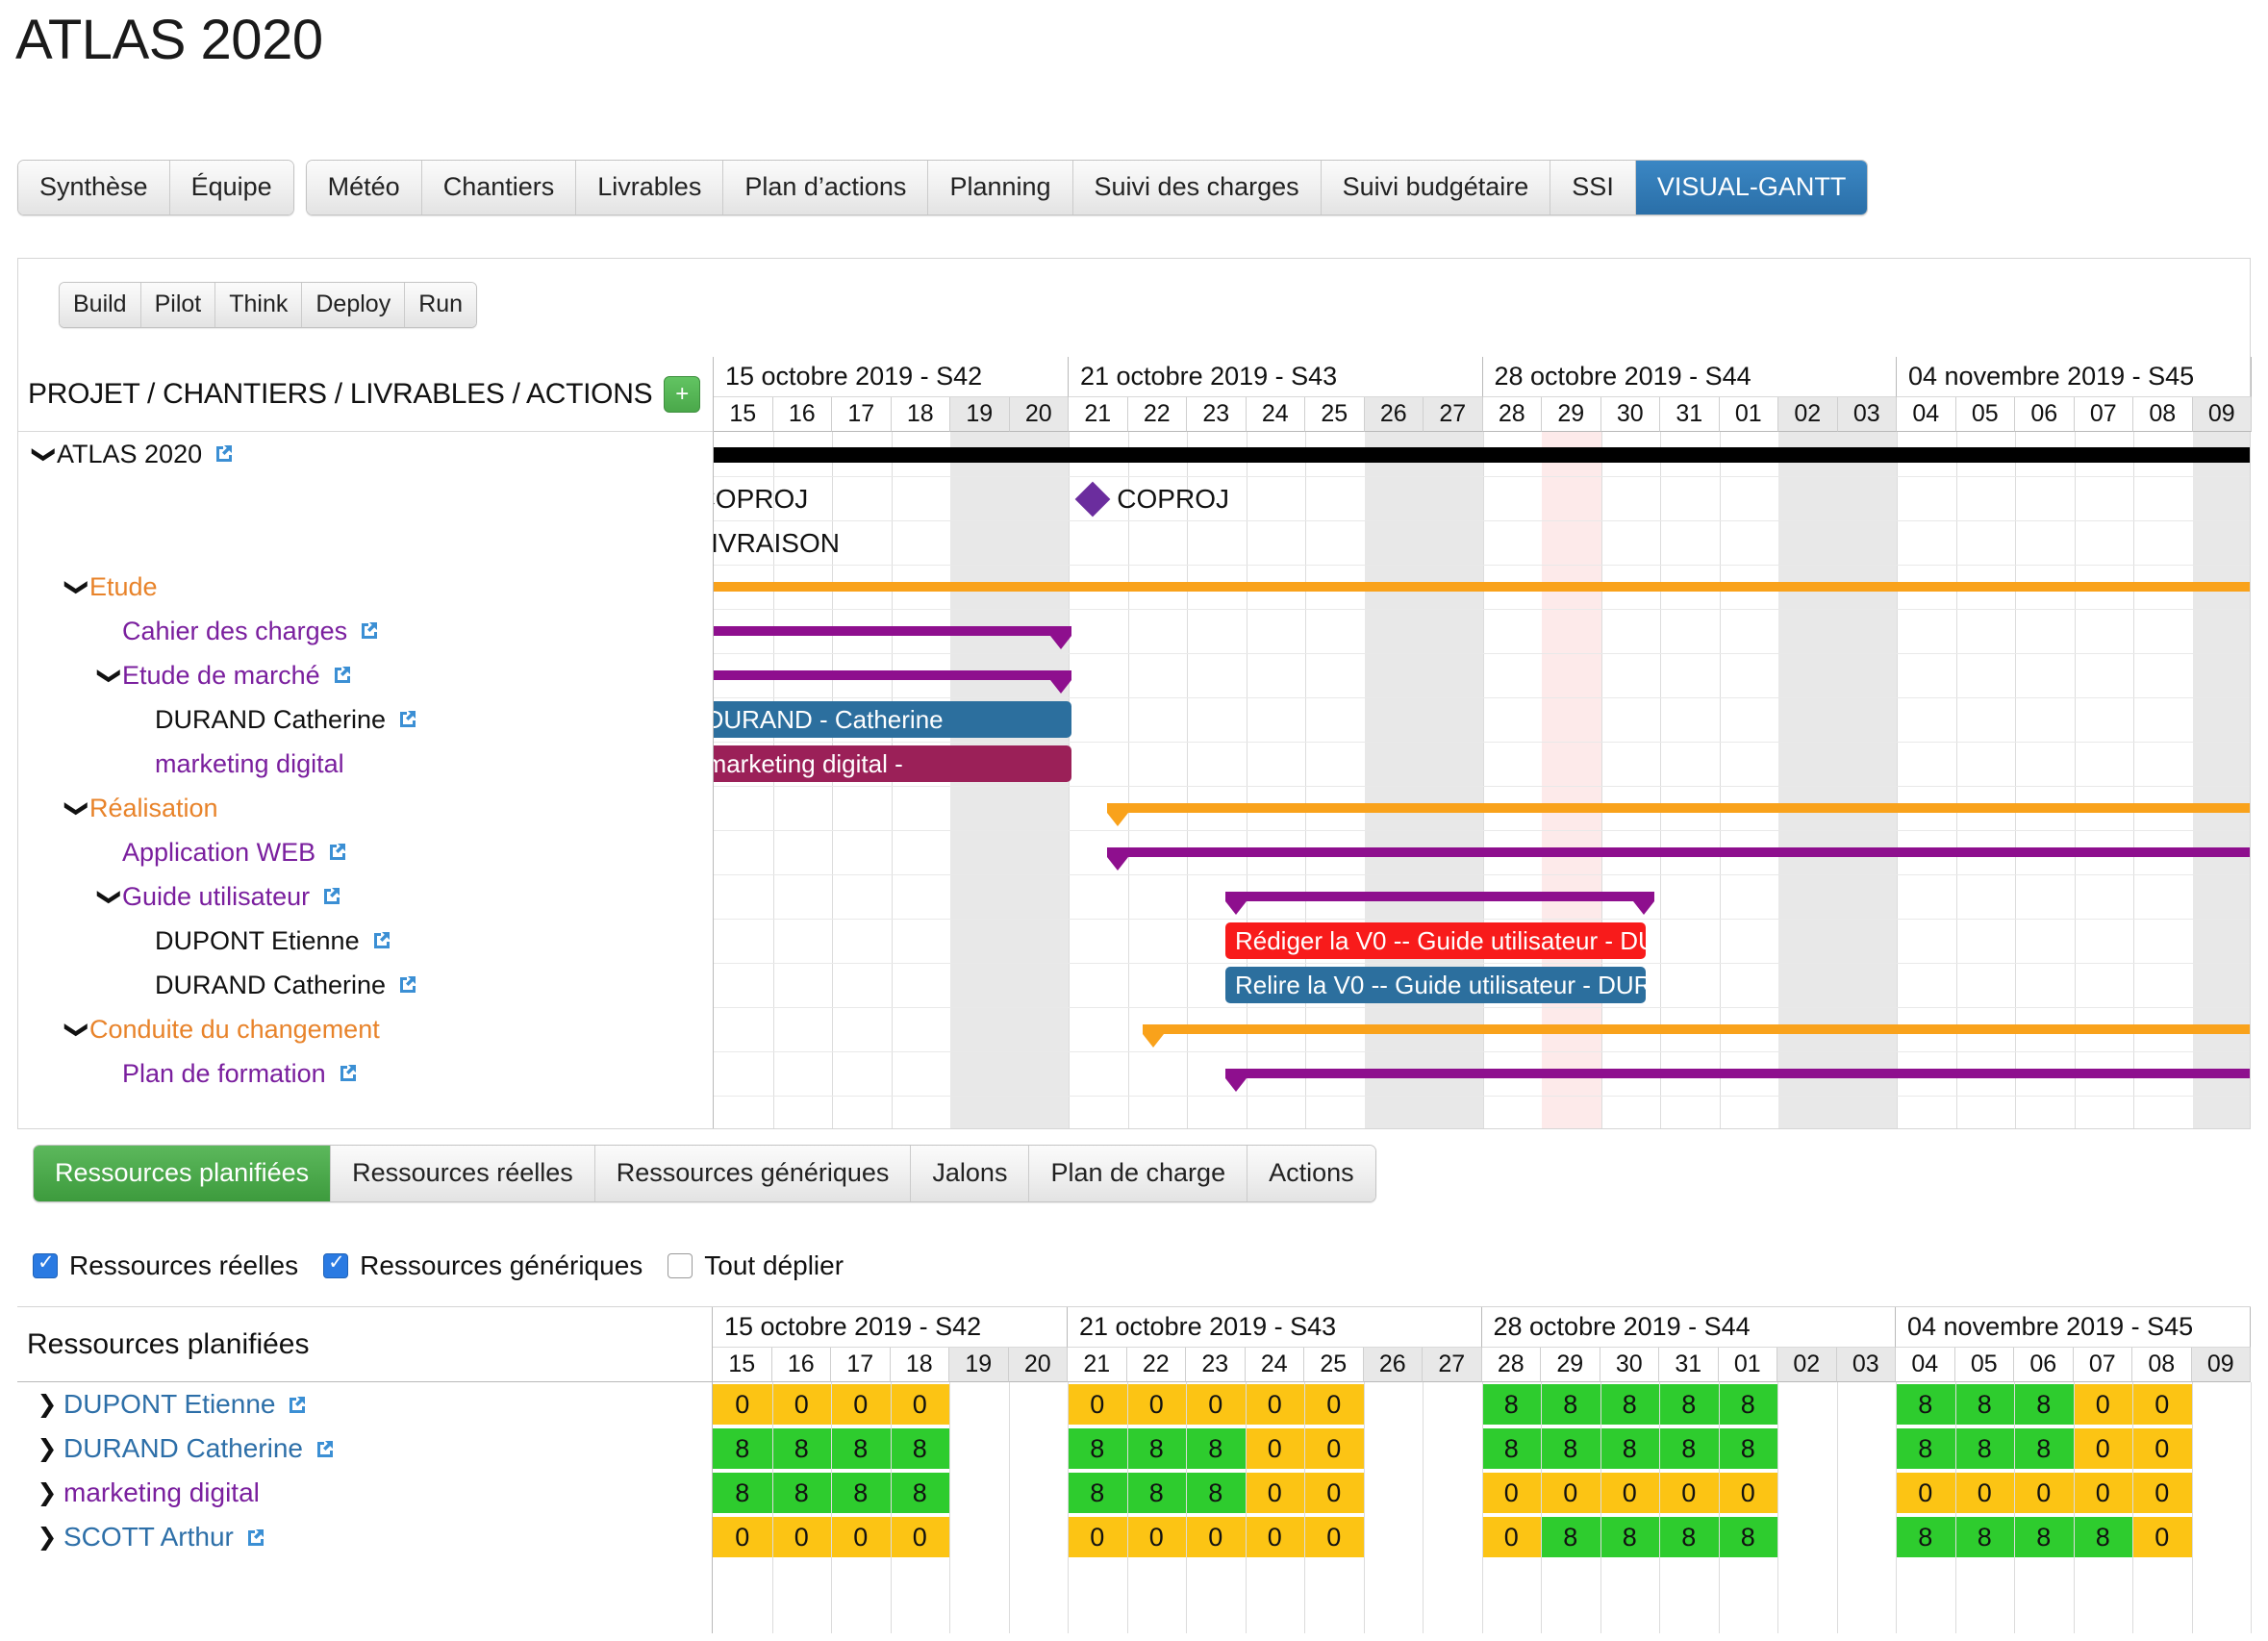 The width and height of the screenshot is (2268, 1641). I want to click on tree-row: ❯DUPONT Etienne, so click(366, 941).